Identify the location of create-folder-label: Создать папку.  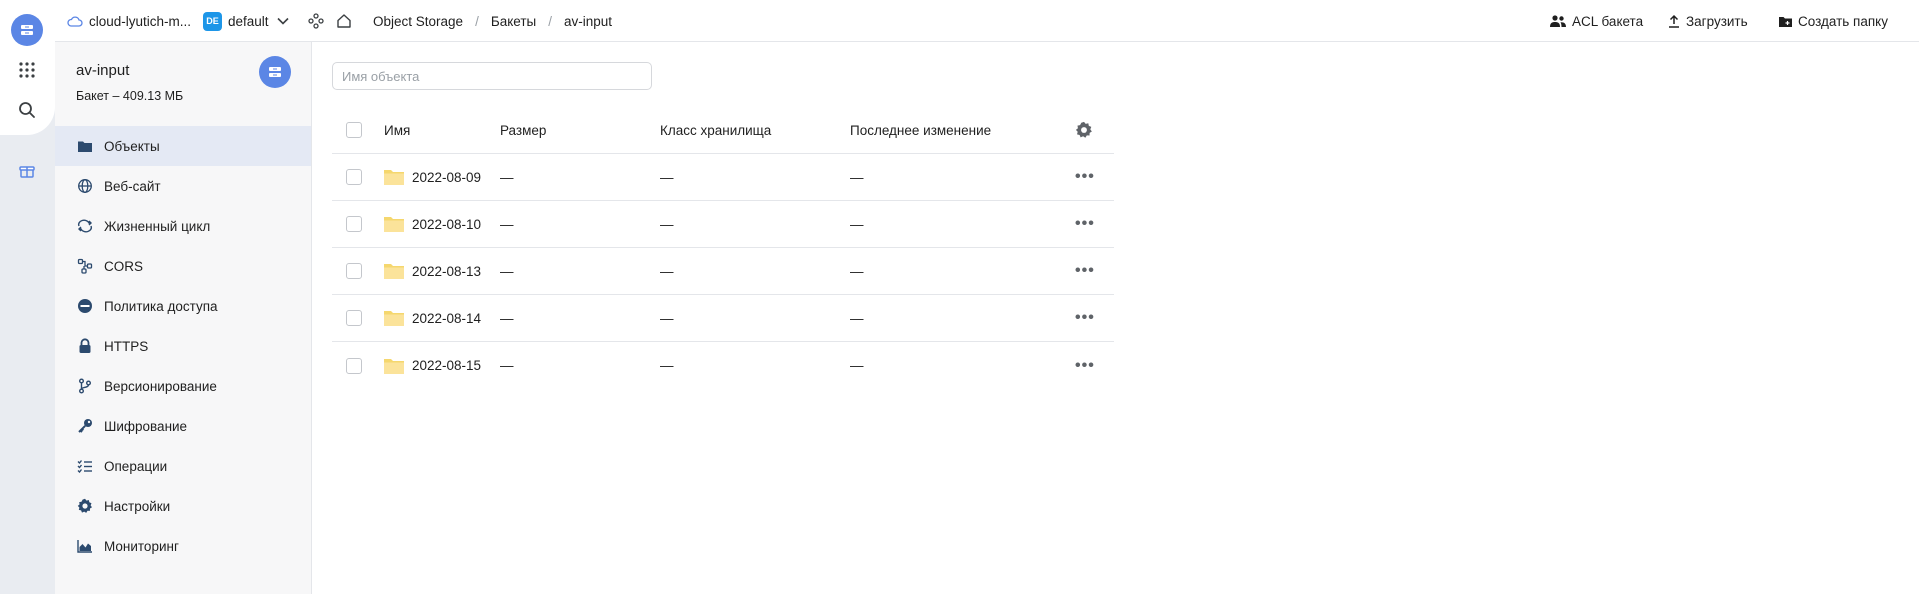
(1843, 21).